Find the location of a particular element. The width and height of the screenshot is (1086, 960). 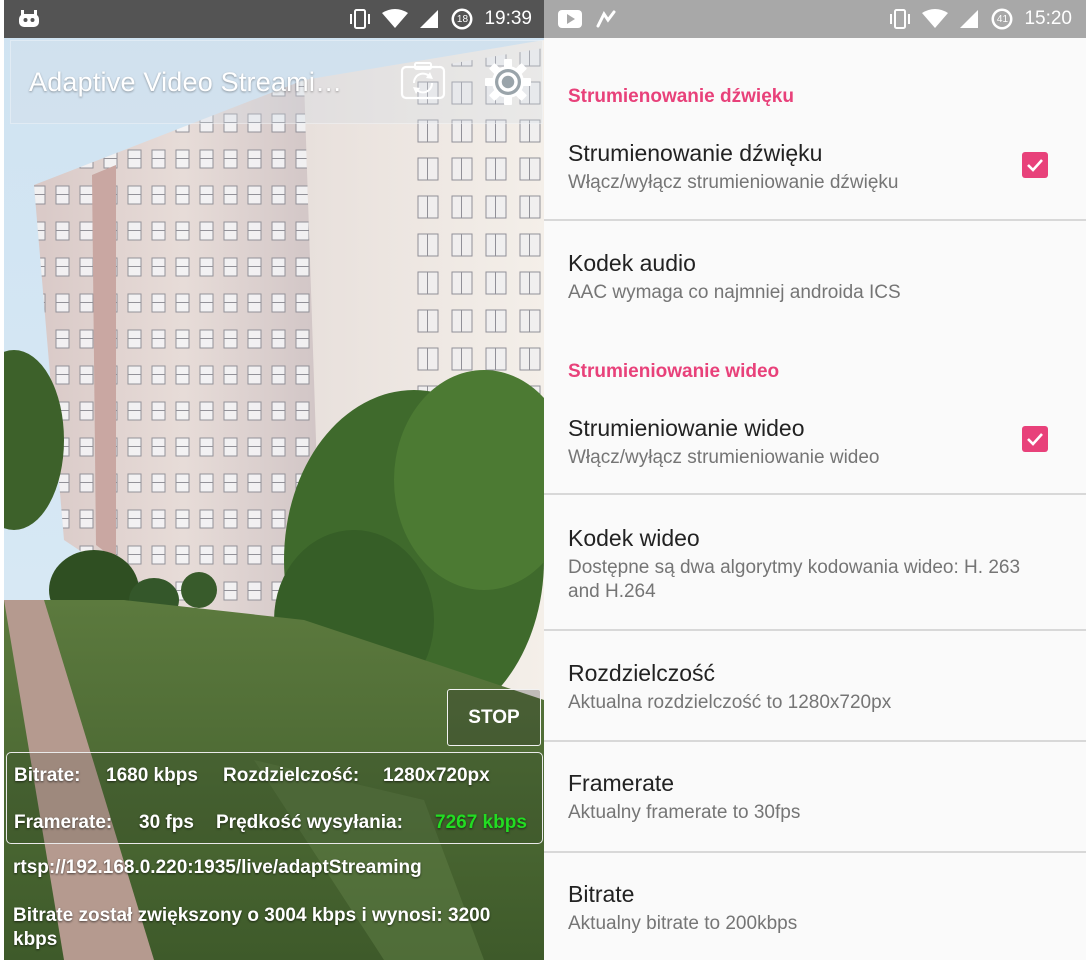

battery-icon: 41 is located at coordinates (1002, 19).